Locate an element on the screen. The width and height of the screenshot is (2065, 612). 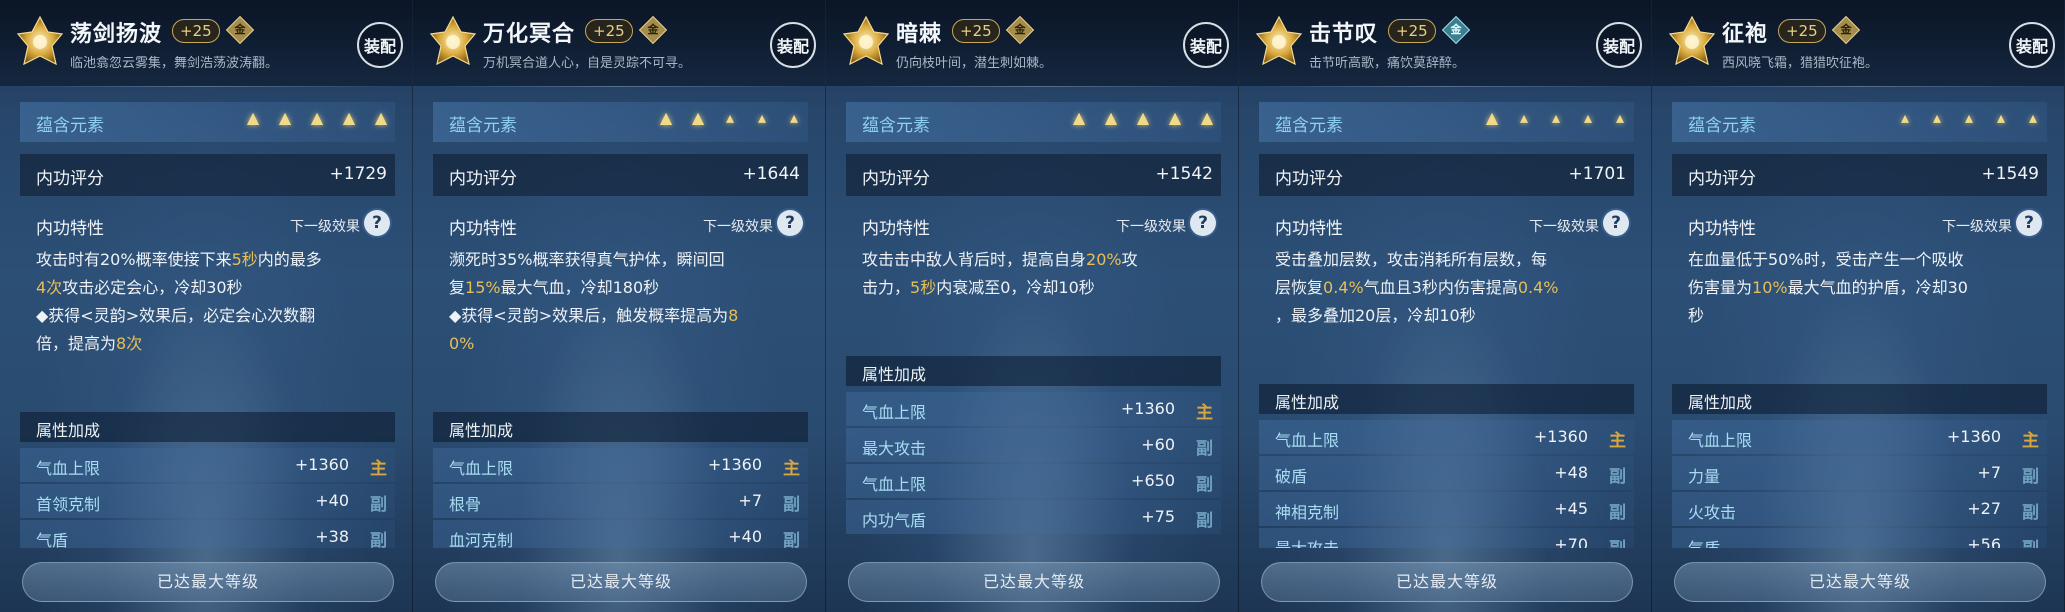
score-value: +1701 is located at coordinates (1597, 174).